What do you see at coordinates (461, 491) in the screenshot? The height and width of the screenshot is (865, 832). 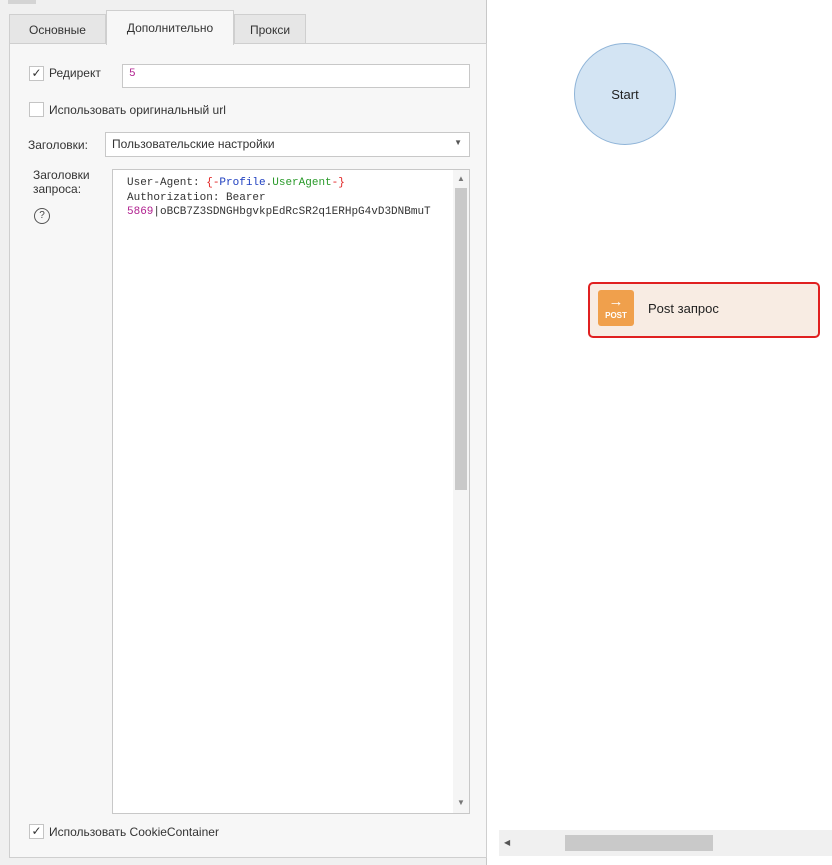 I see `editor-vertical-scrollbar: ▲ ▼` at bounding box center [461, 491].